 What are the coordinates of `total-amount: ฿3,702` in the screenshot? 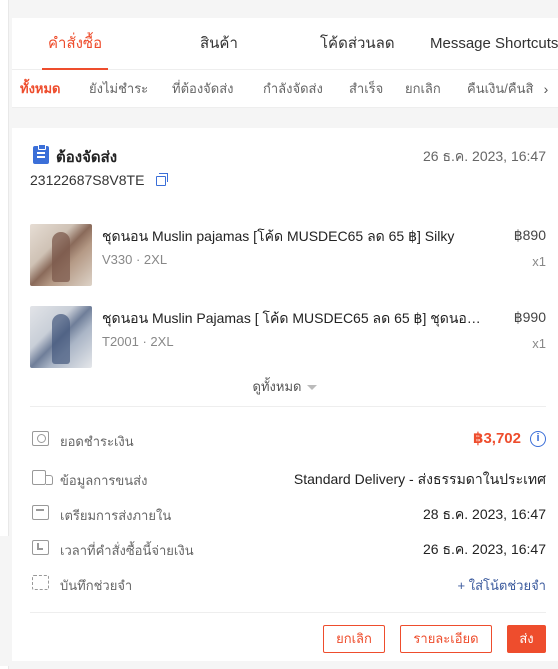 It's located at (497, 438).